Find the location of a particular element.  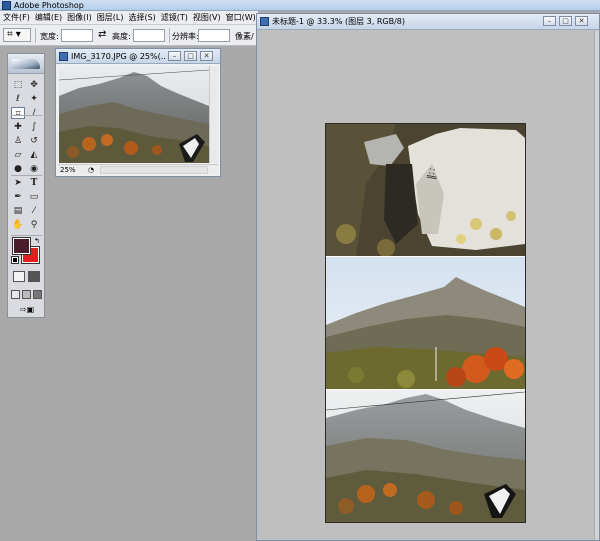

clone-stamp-icon: ♙ is located at coordinates (18, 141).